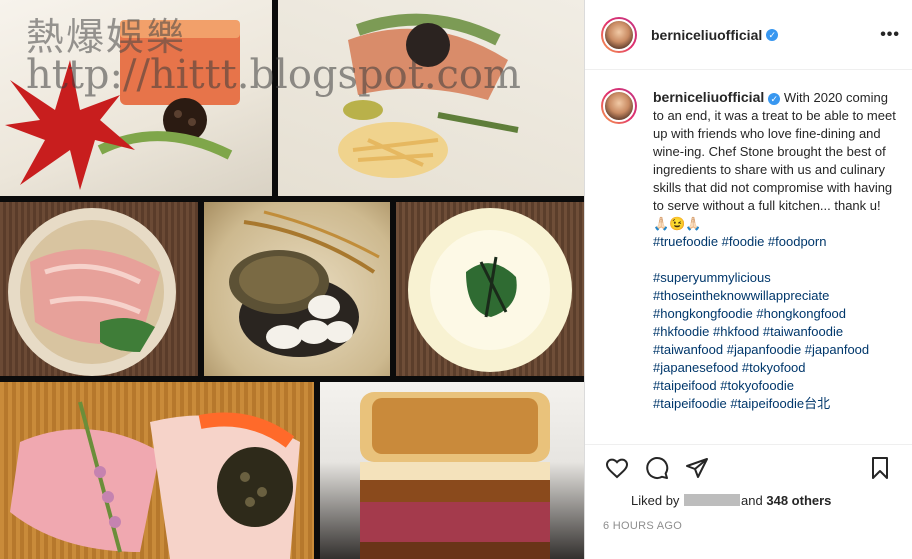 The width and height of the screenshot is (912, 559). I want to click on food-photo-wagyu-noodles, so click(99, 289).